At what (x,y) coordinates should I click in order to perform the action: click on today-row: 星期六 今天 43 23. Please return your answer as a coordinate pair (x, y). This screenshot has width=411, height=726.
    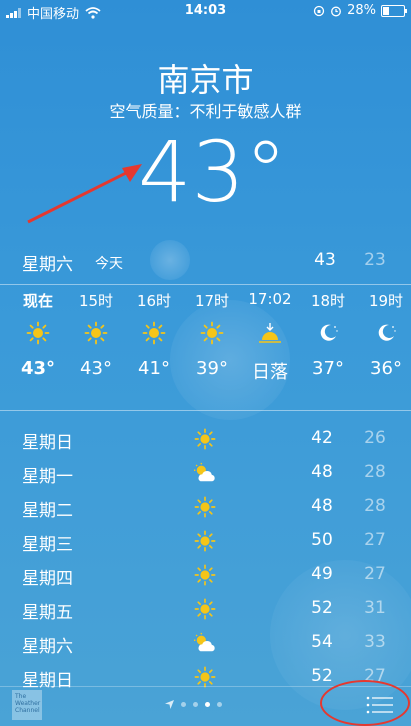
    Looking at the image, I should click on (207, 262).